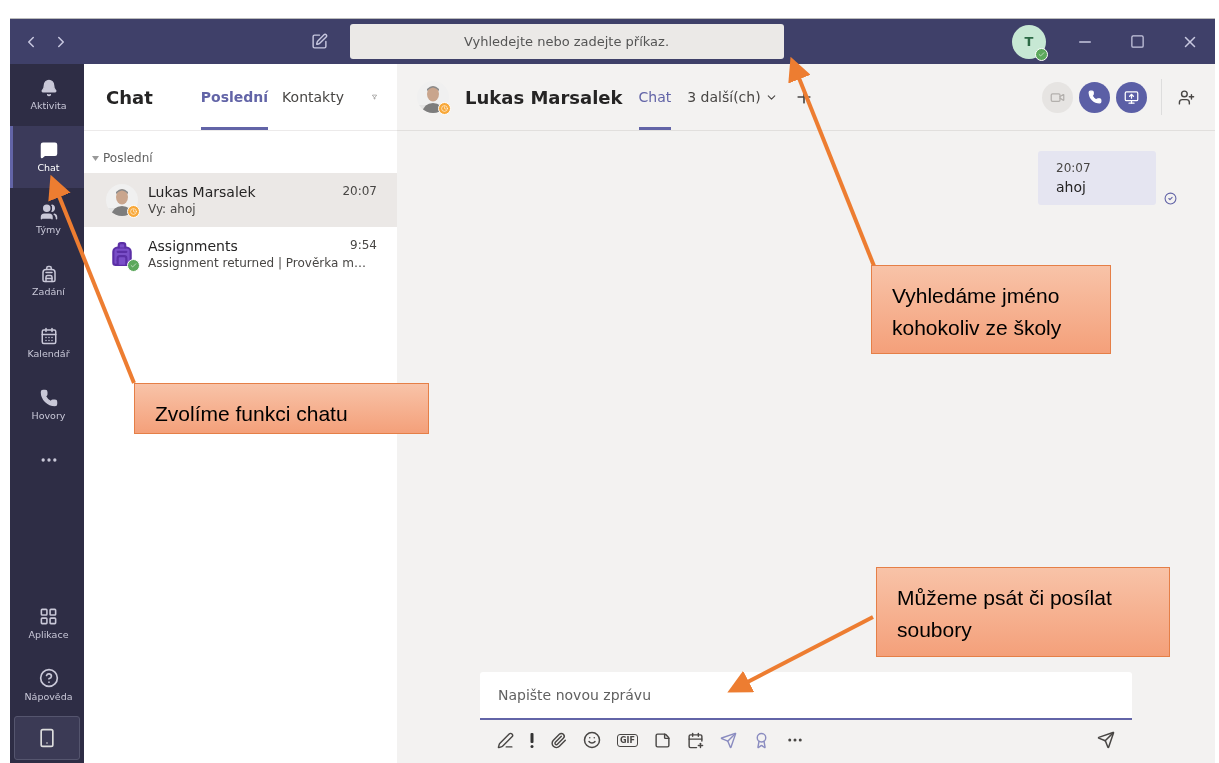 This screenshot has width=1219, height=763. I want to click on conversation-item: Lukas Marsalek 20:07 Vy: ahoj, so click(240, 200).